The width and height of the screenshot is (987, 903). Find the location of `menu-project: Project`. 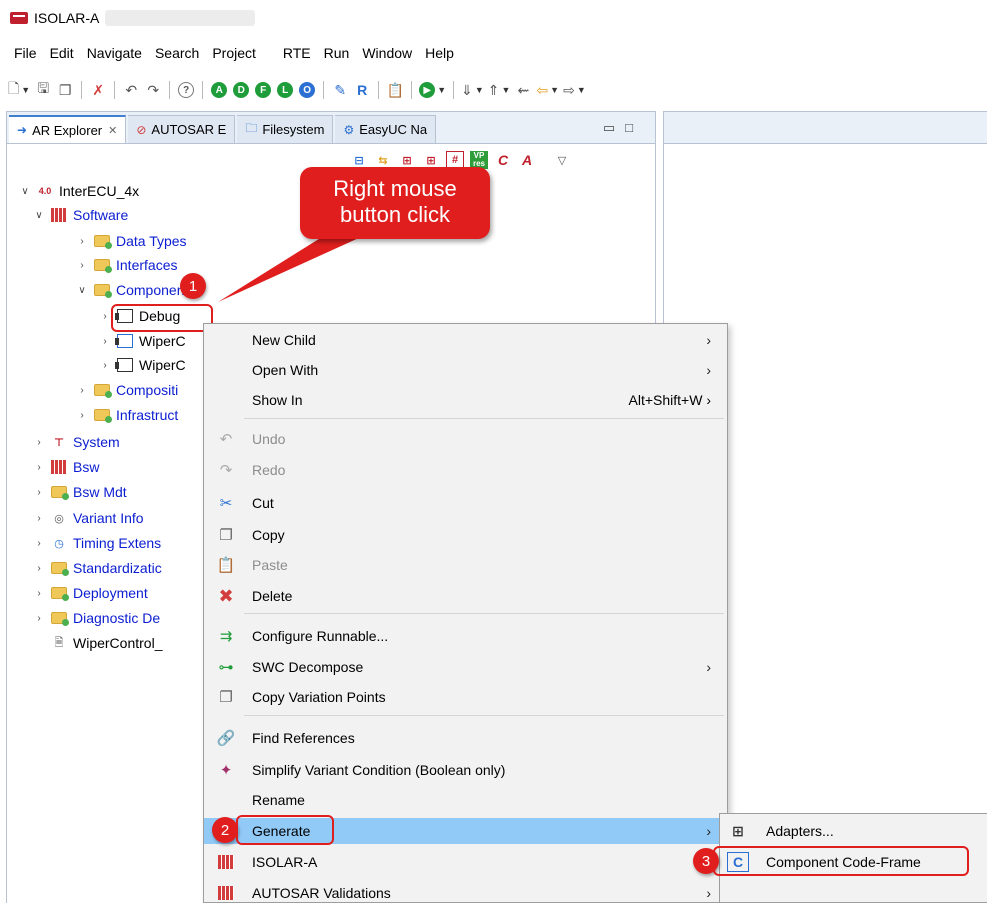

menu-project: Project is located at coordinates (234, 53).